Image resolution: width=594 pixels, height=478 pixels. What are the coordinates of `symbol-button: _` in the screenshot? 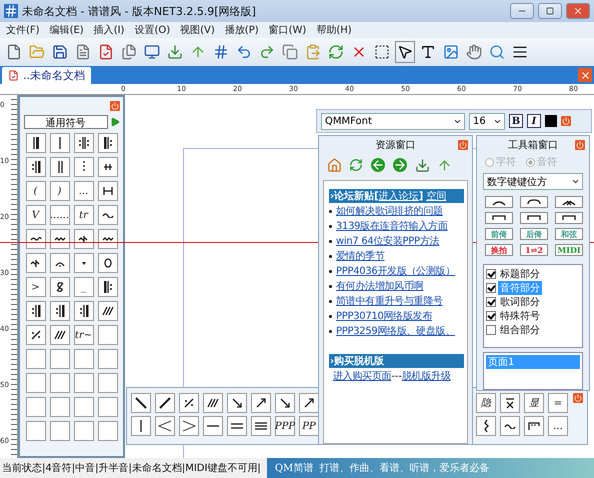 It's located at (84, 287).